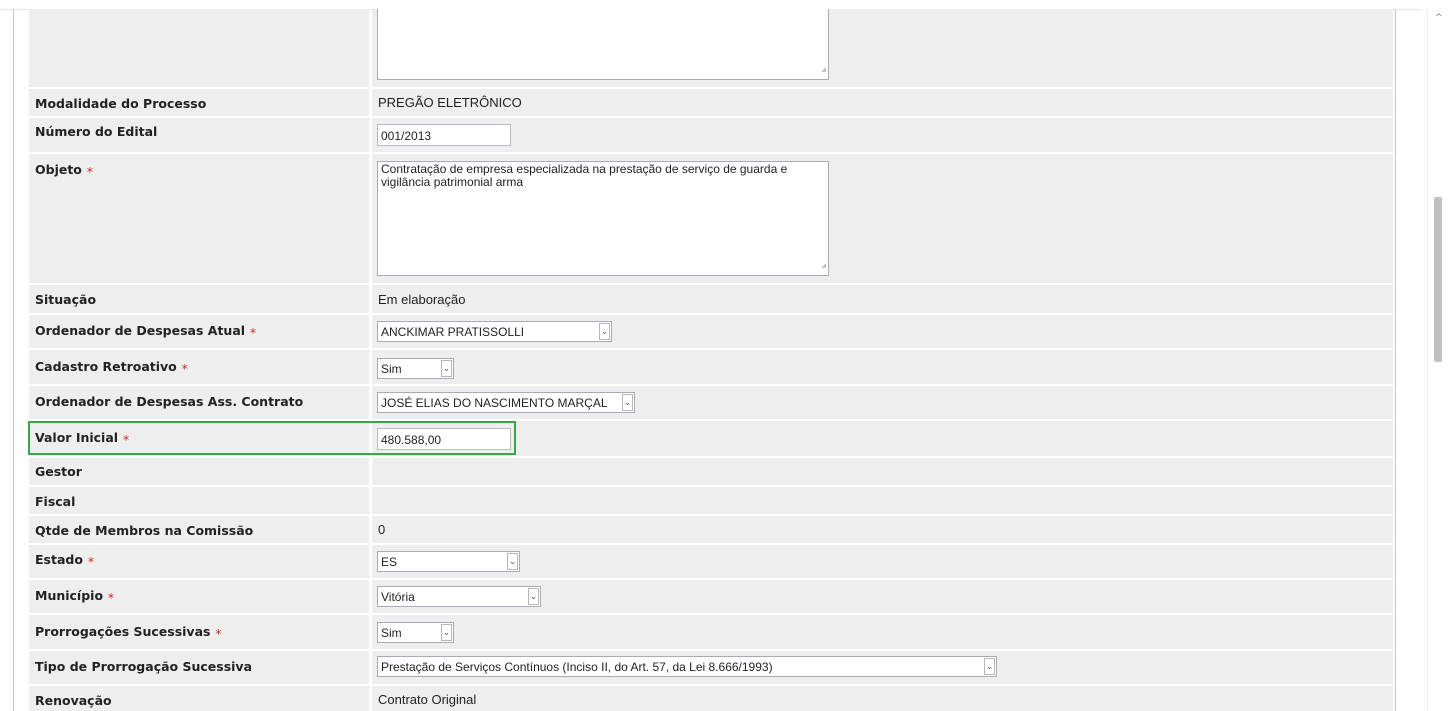  What do you see at coordinates (272, 438) in the screenshot?
I see `valor-inicial-highlight` at bounding box center [272, 438].